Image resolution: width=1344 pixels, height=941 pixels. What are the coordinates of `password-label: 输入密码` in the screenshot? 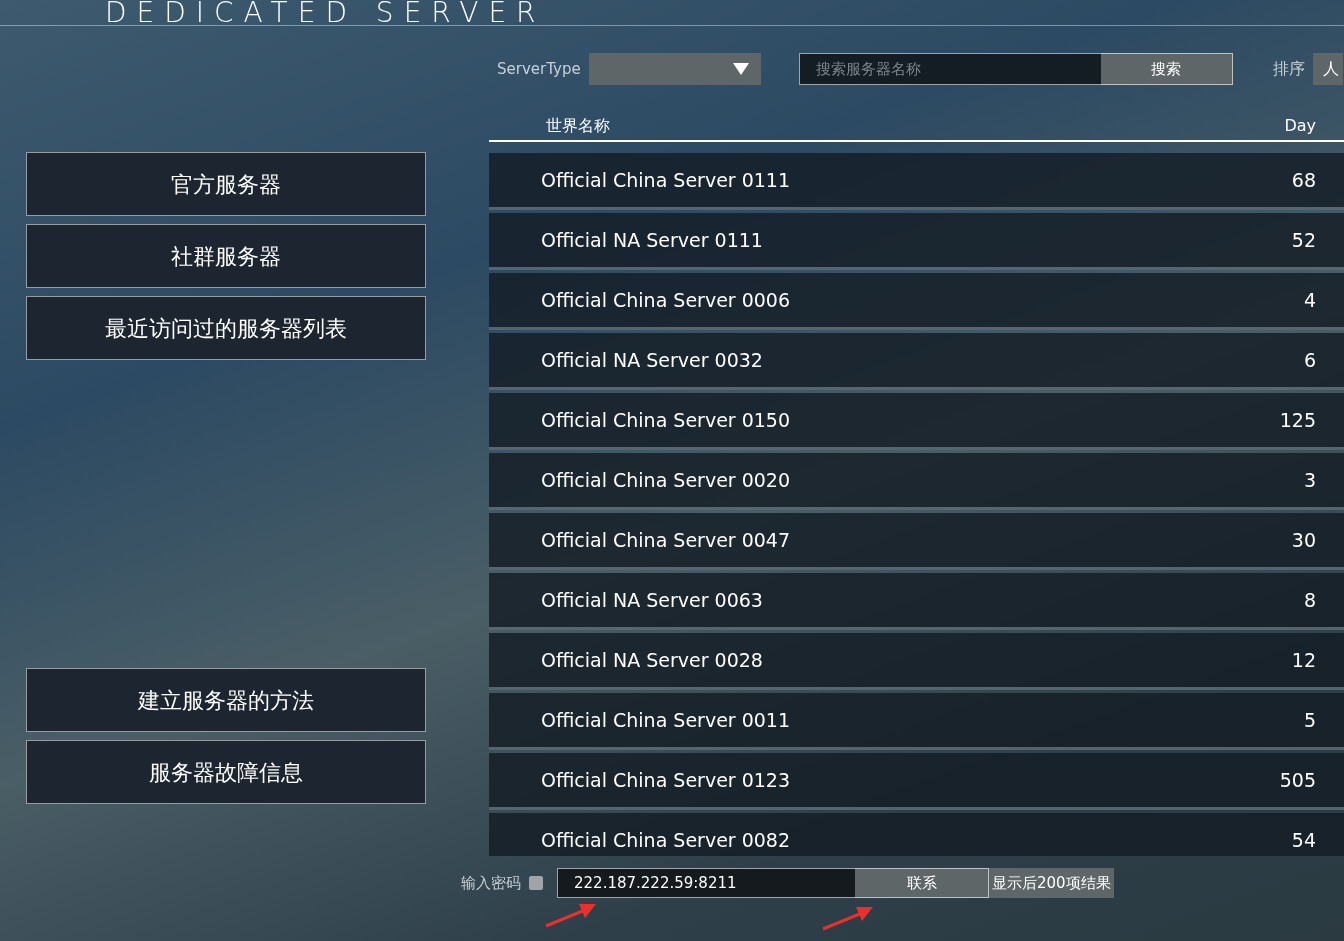 It's located at (491, 883).